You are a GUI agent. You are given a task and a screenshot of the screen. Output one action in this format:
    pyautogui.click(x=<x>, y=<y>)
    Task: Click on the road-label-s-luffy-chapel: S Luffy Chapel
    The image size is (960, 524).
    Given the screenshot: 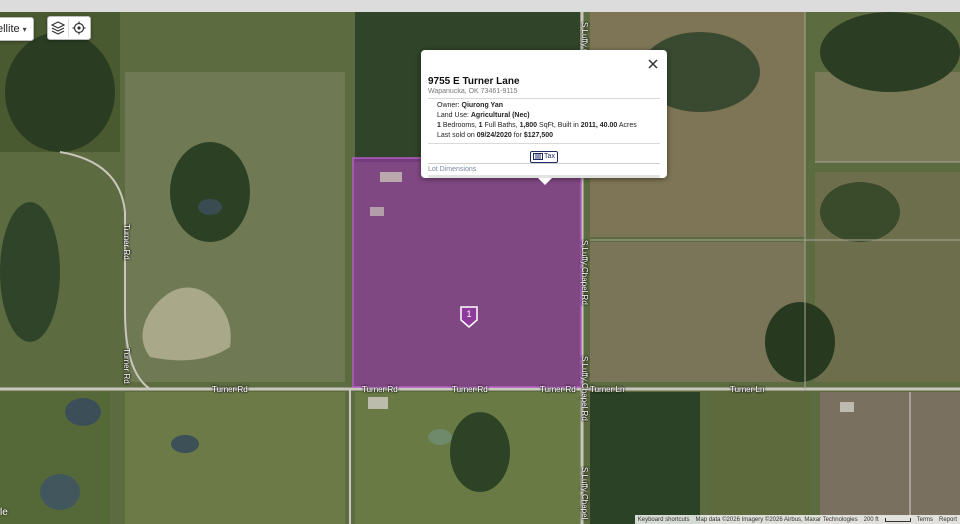 What is the action you would take?
    pyautogui.click(x=584, y=493)
    